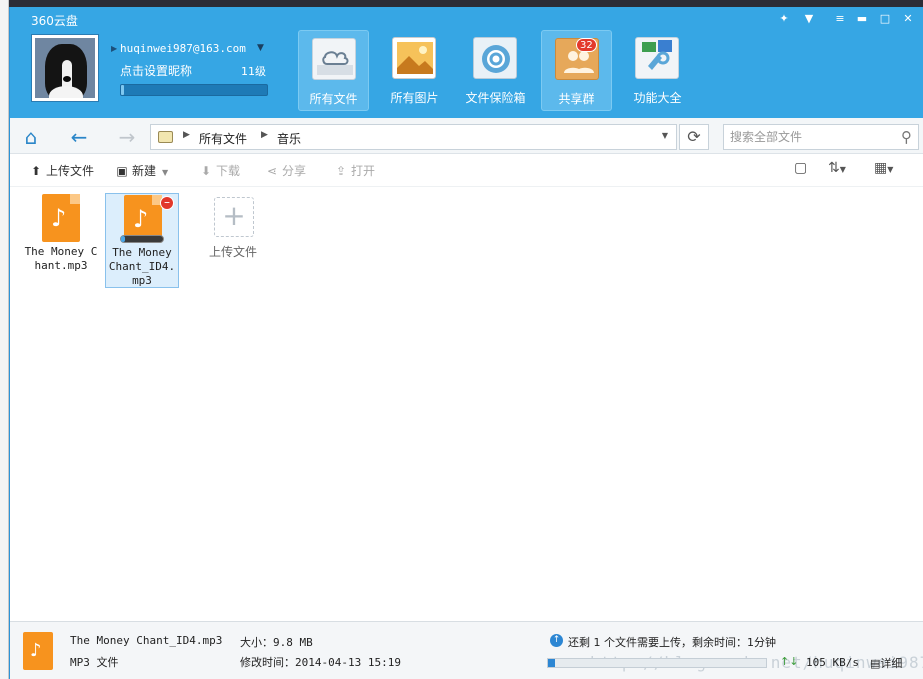 This screenshot has height=679, width=923. Describe the element at coordinates (657, 98) in the screenshot. I see `nav-label: 功能大全` at that location.